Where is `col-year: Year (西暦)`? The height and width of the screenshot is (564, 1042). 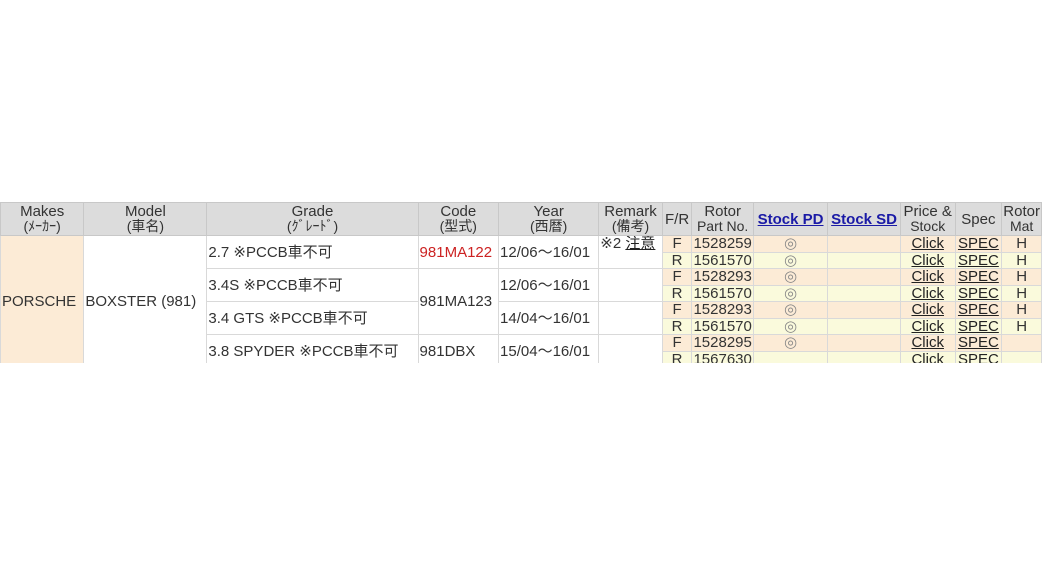 col-year: Year (西暦) is located at coordinates (549, 219).